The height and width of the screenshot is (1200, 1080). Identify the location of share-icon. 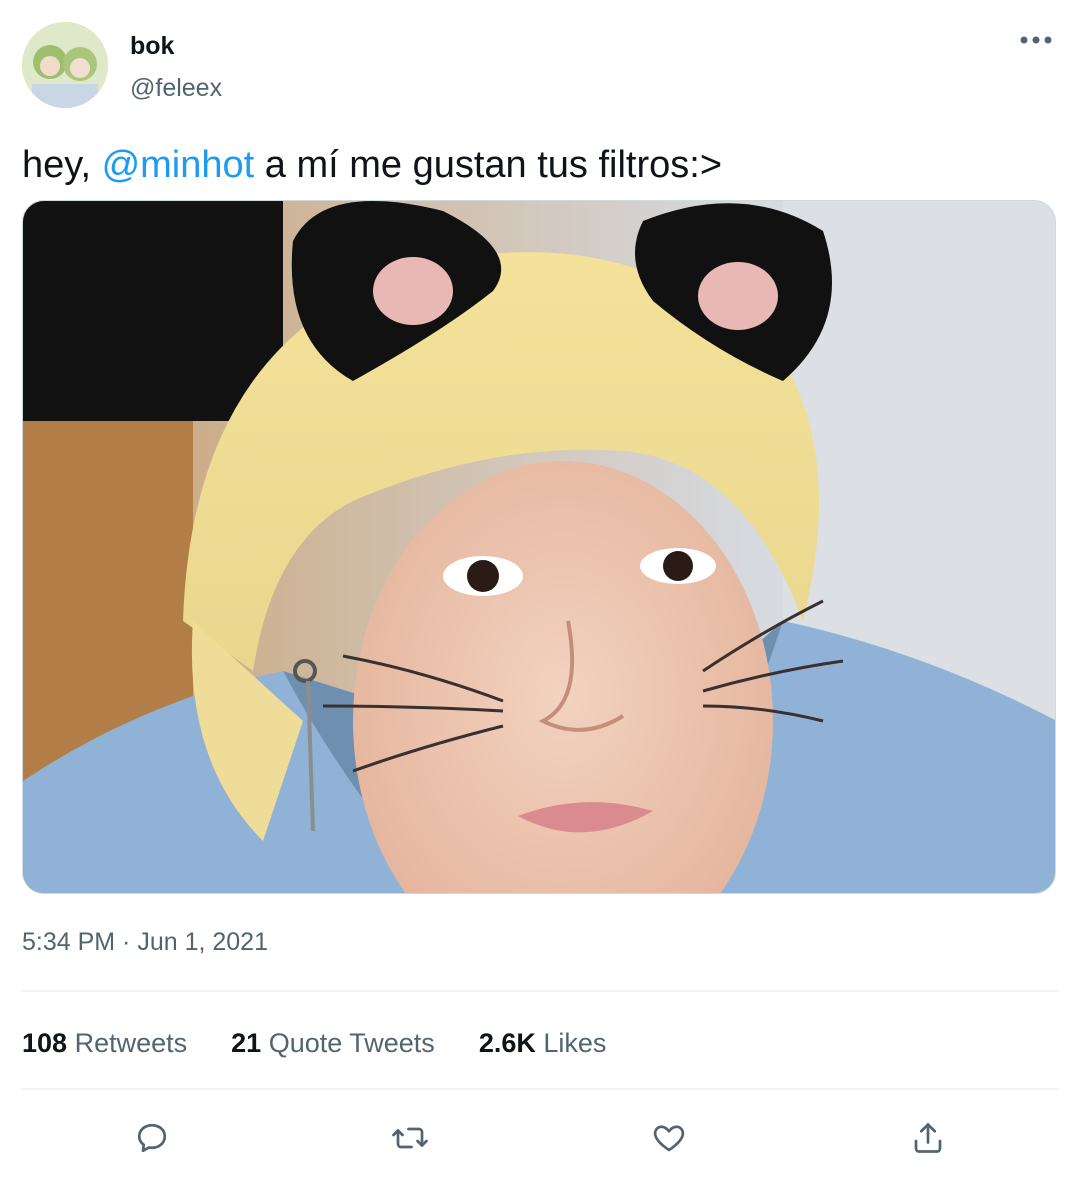
(928, 1138).